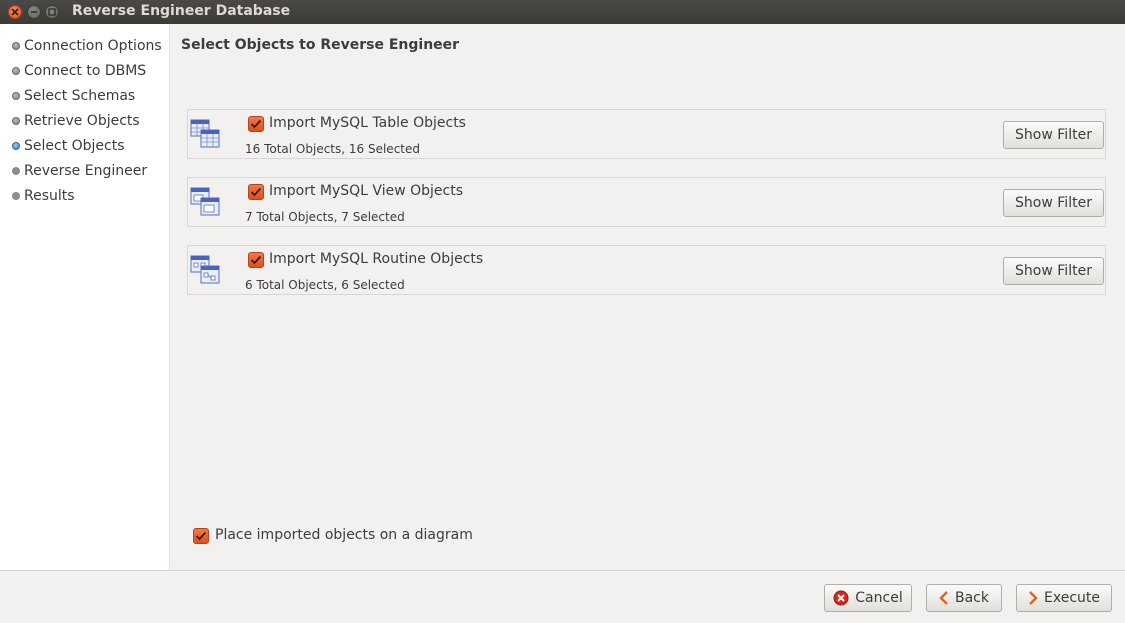 The width and height of the screenshot is (1125, 623). What do you see at coordinates (332, 149) in the screenshot?
I see `table-objects-summary: 16 Total Objects, 16 Selected` at bounding box center [332, 149].